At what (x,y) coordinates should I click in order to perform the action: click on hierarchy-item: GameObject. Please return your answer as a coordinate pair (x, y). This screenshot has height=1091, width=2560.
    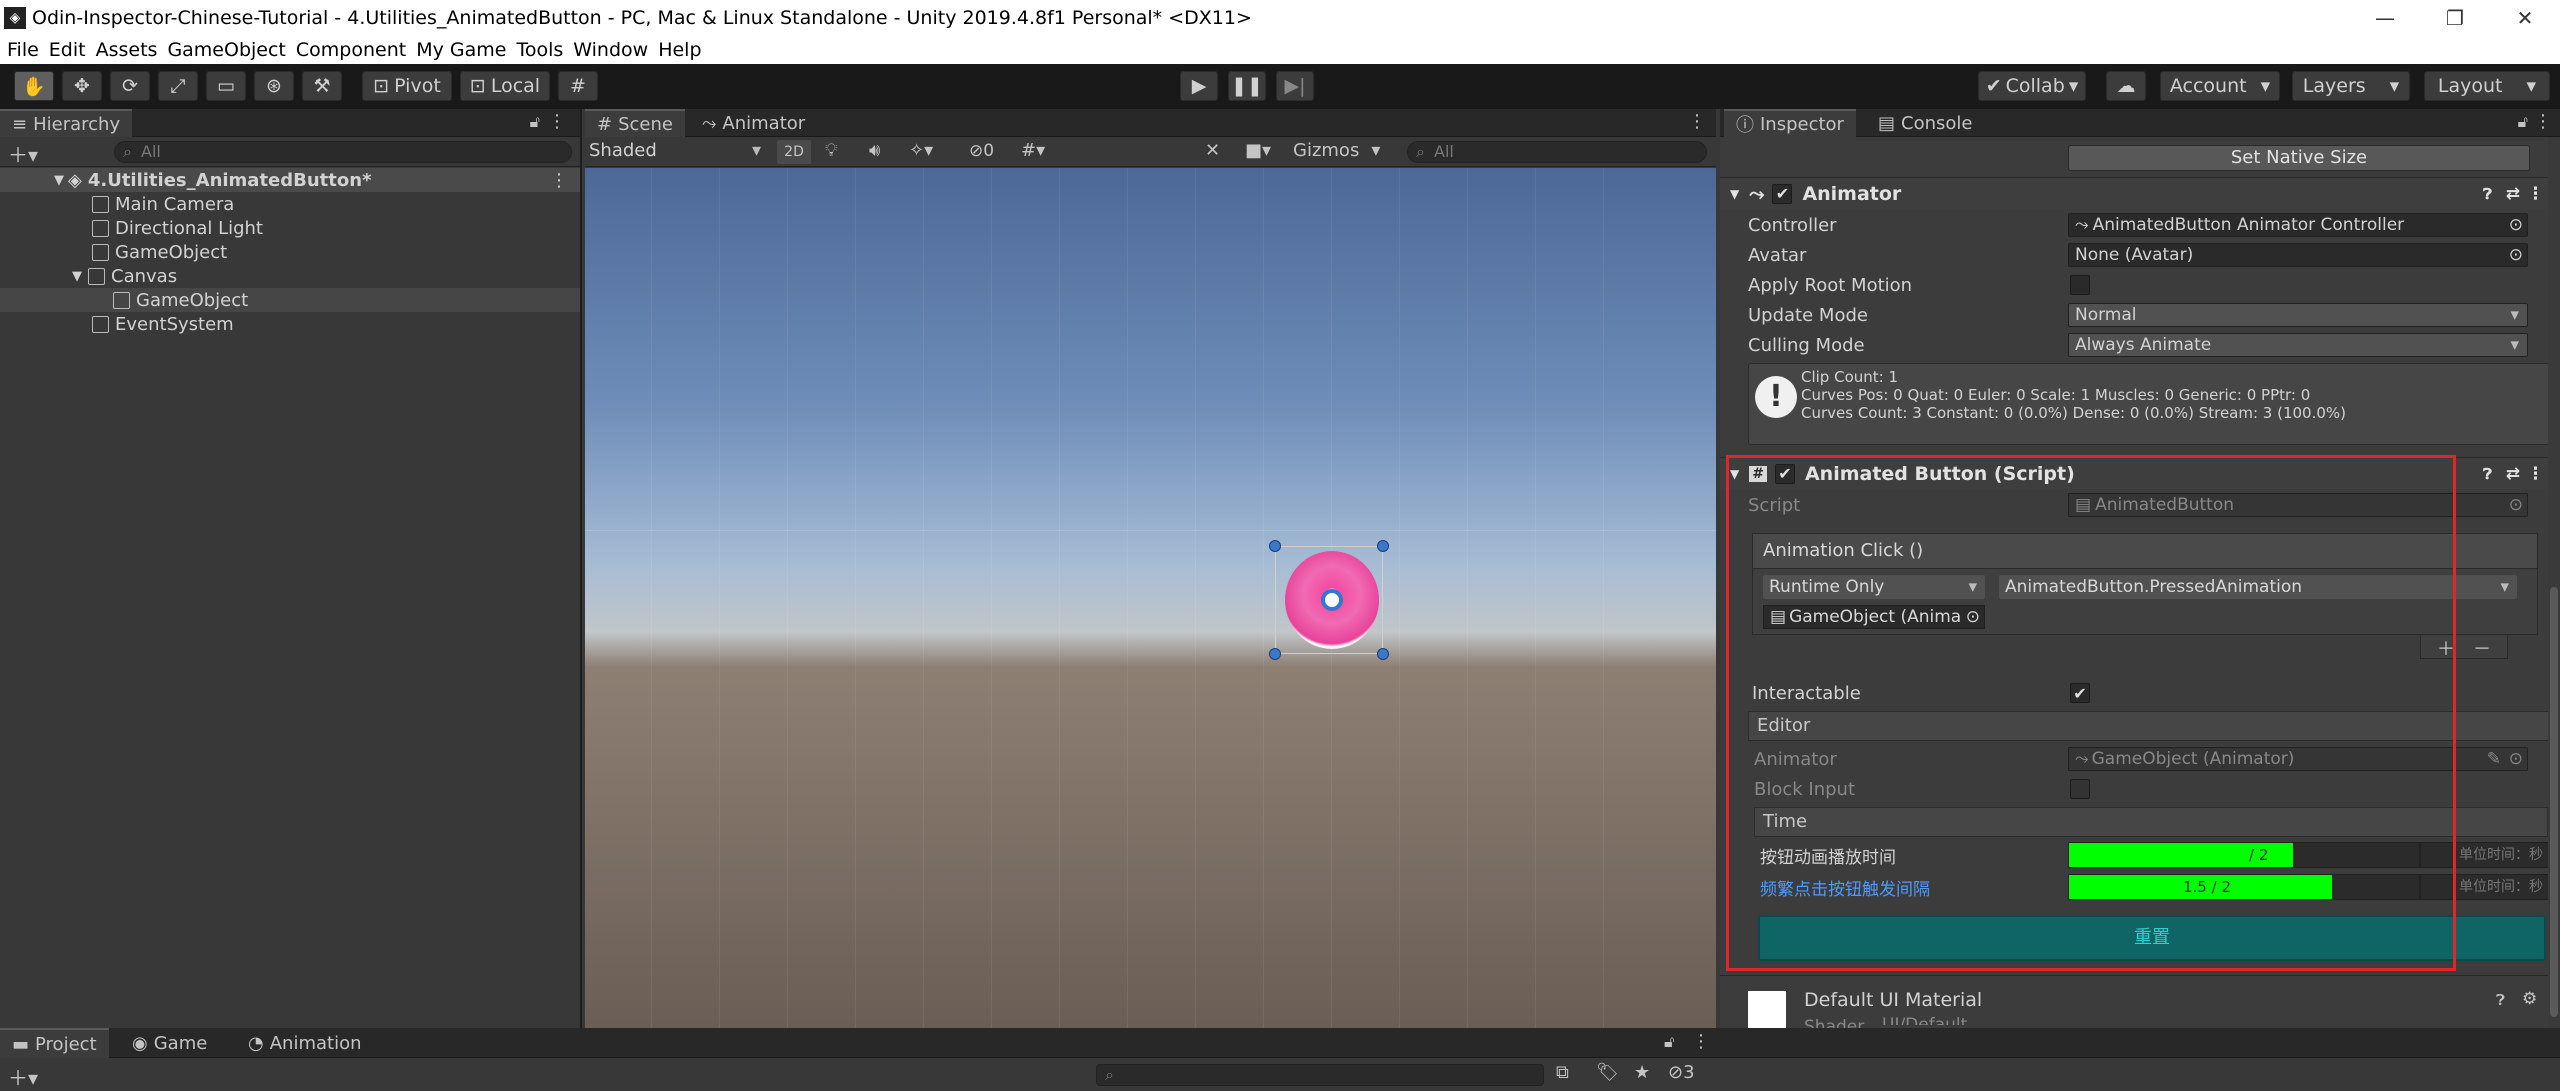
    Looking at the image, I should click on (290, 252).